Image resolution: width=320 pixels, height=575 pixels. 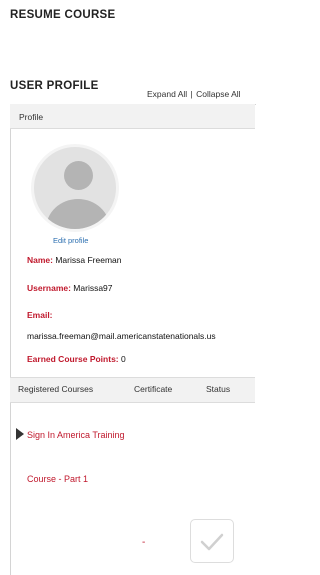 I want to click on name-value: Marissa Freeman, so click(x=87, y=260).